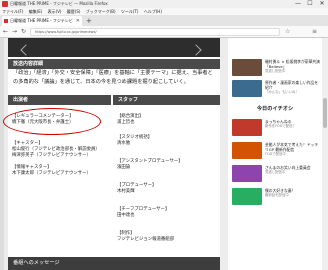 Image resolution: width=328 pixels, height=270 pixels. What do you see at coordinates (114, 64) in the screenshot?
I see `section-header-details: 放送内容詳細` at bounding box center [114, 64].